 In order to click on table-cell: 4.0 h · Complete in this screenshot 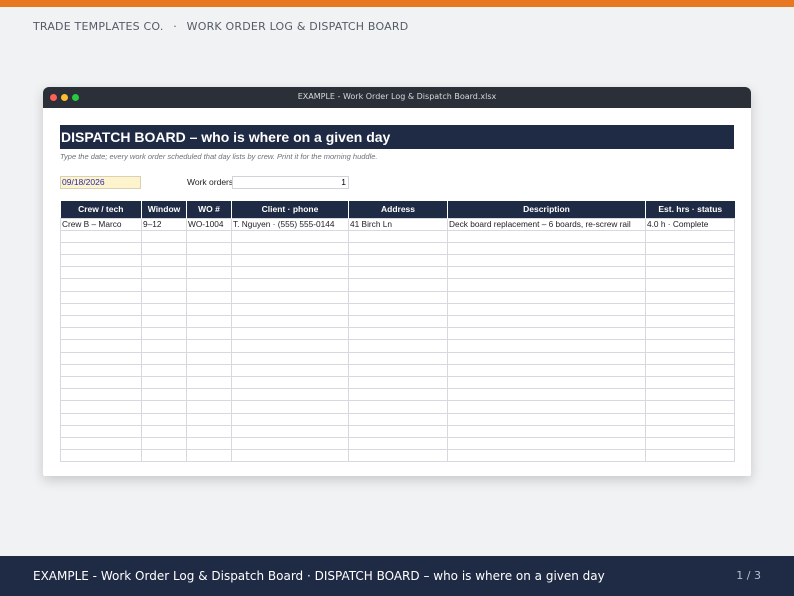, I will do `click(690, 224)`.